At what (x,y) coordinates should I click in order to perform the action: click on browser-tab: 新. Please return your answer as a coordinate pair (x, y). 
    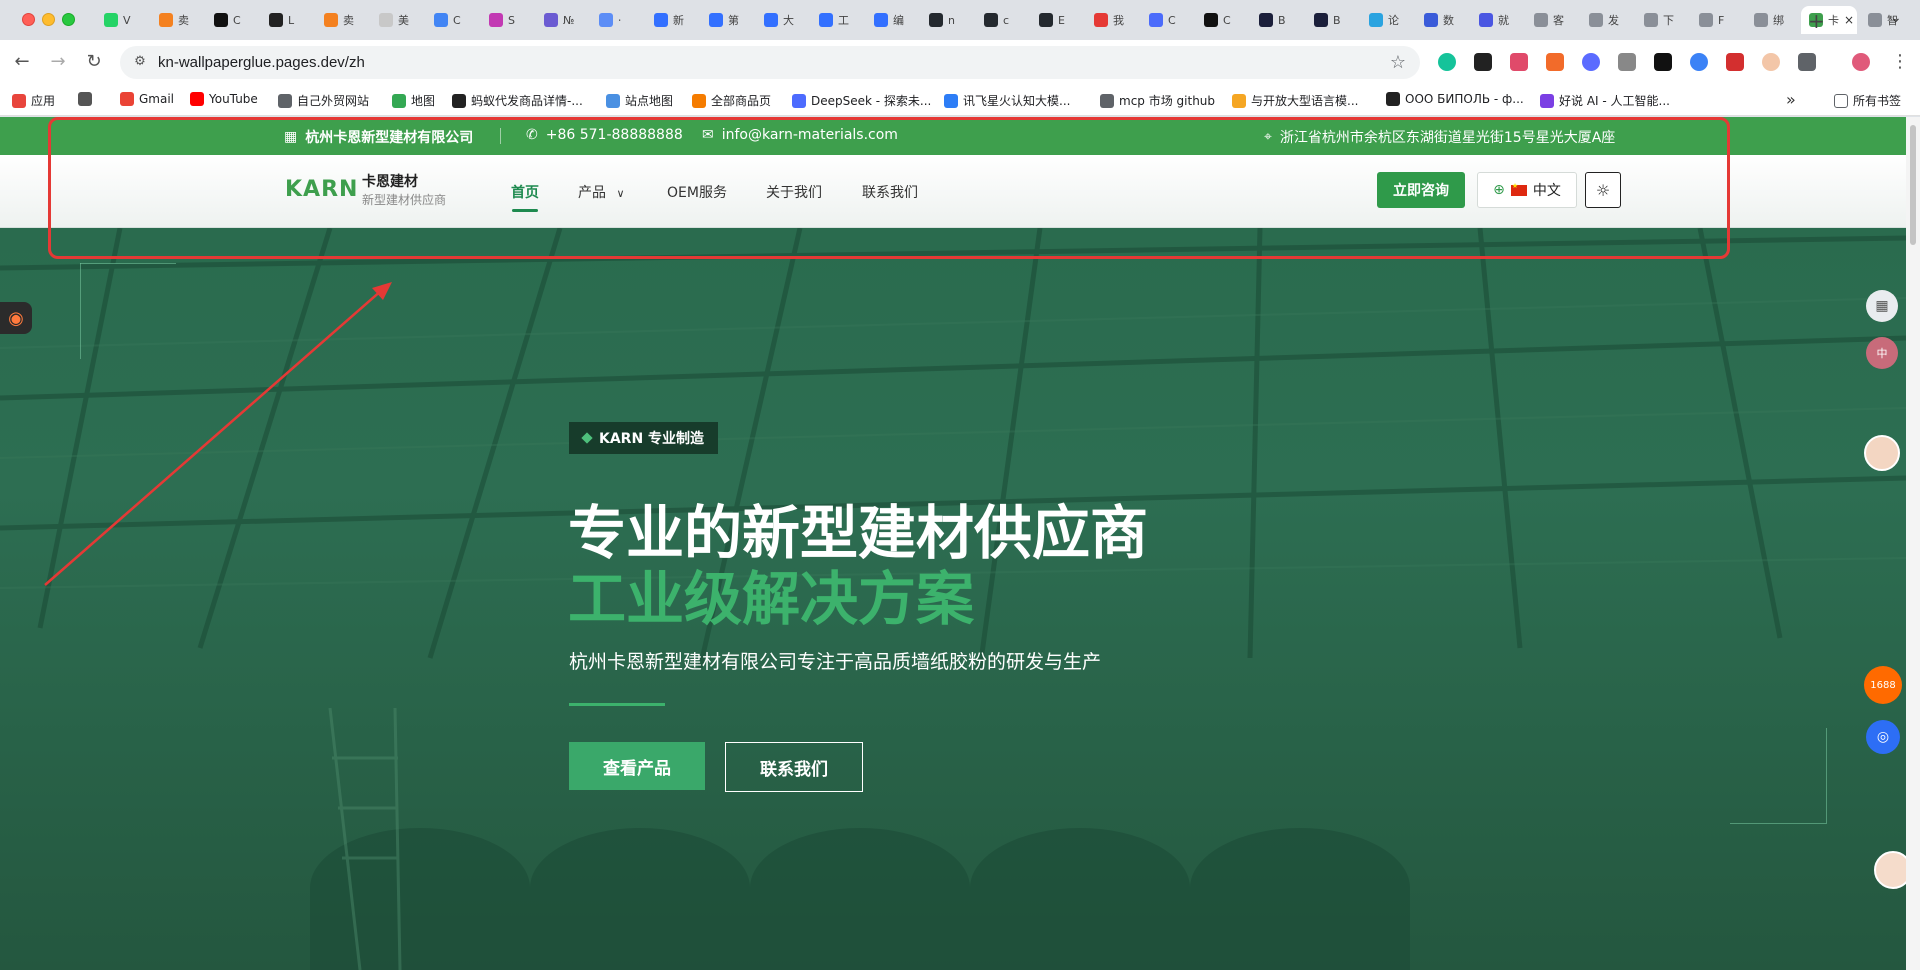
    Looking at the image, I should click on (672, 20).